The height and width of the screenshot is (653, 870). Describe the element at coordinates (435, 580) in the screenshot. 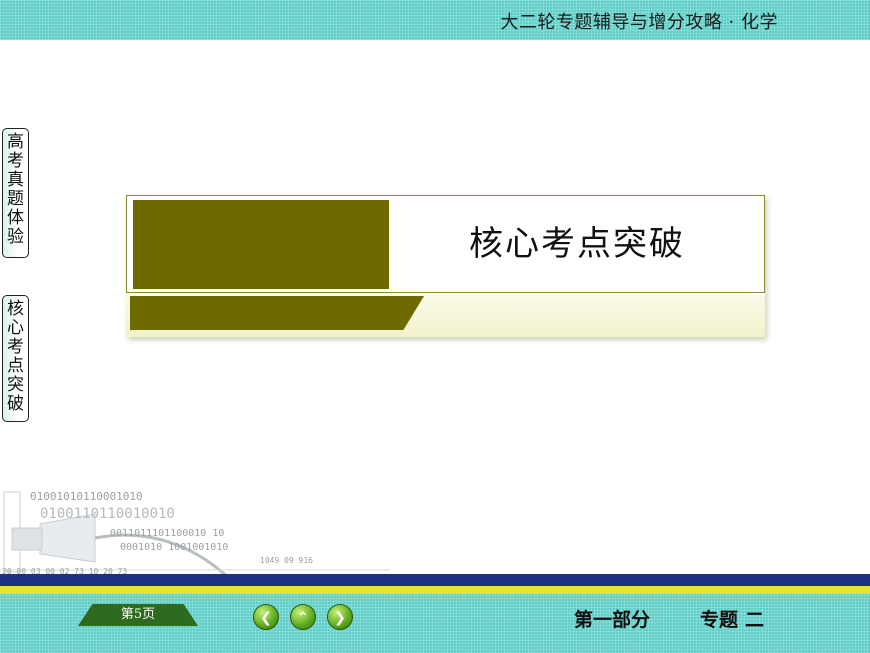

I see `footer-navy-stripe` at that location.